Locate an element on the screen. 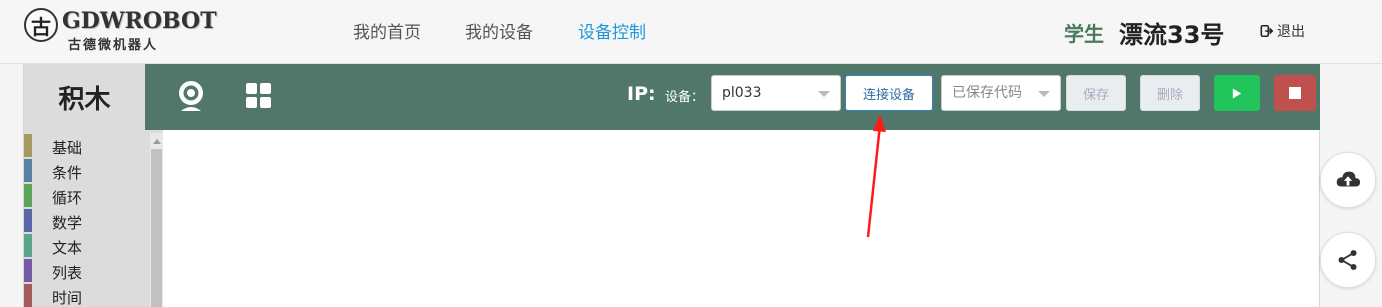 The height and width of the screenshot is (307, 1382). stop-button is located at coordinates (1295, 93).